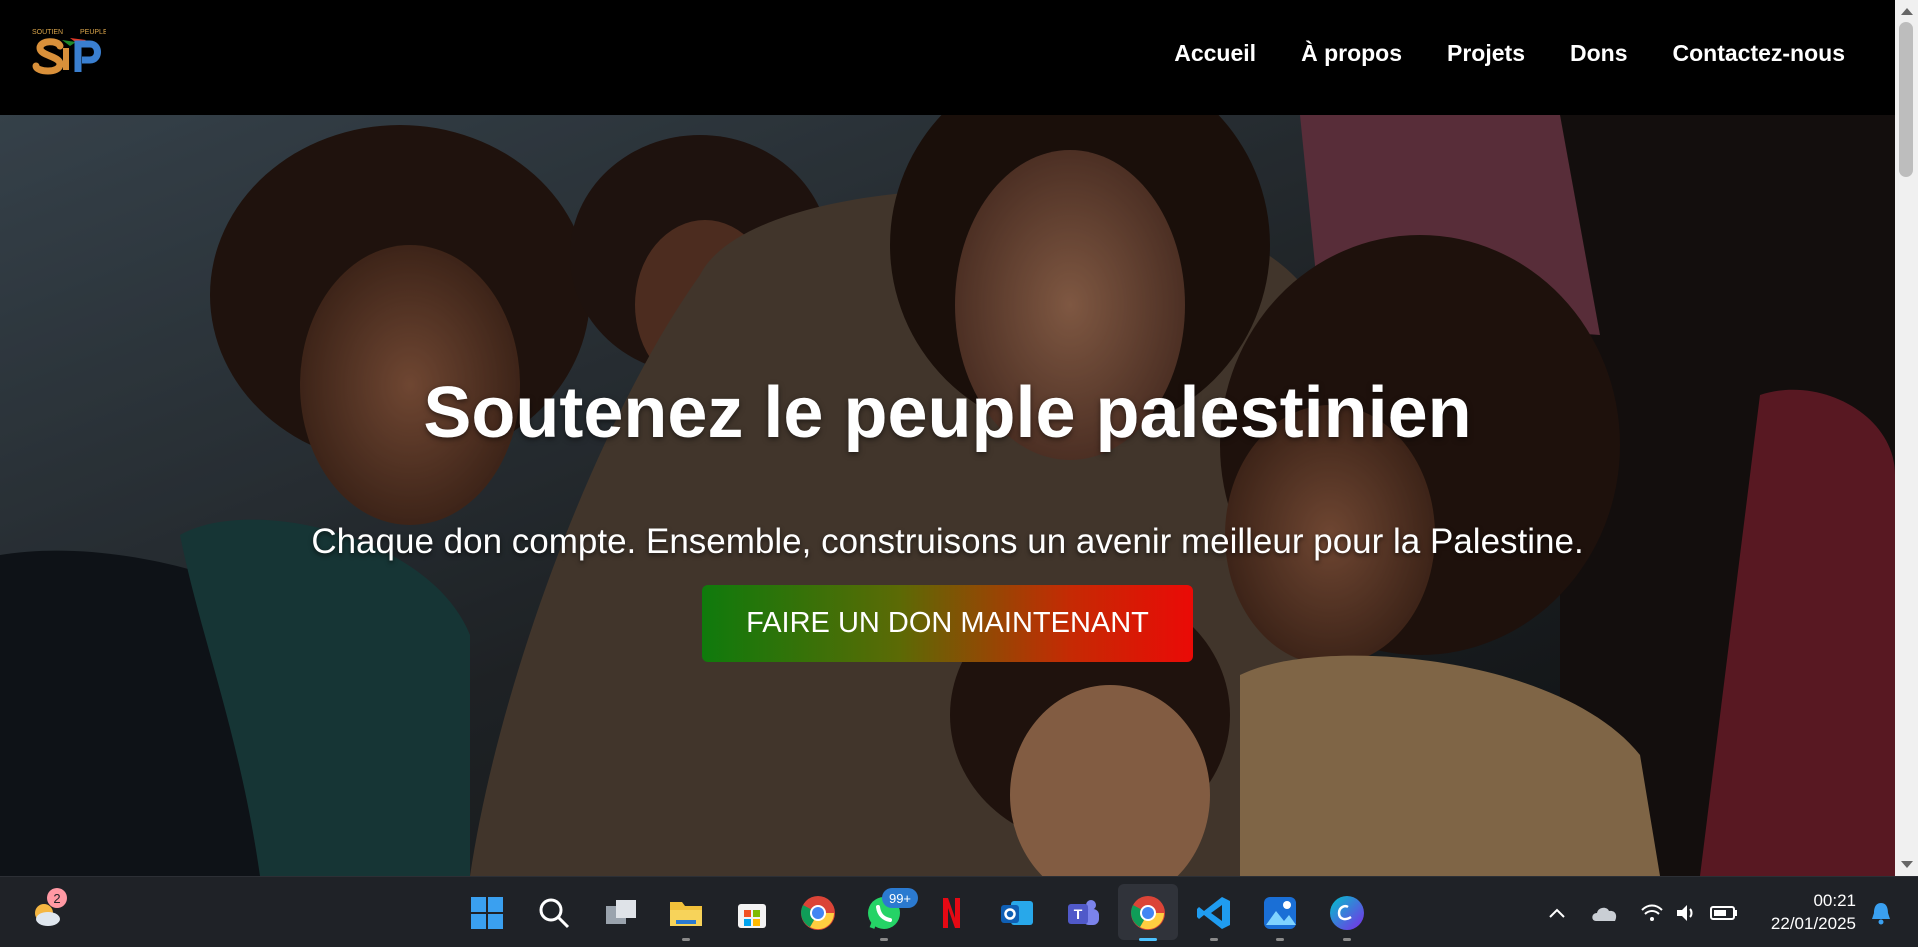 The height and width of the screenshot is (947, 1918). What do you see at coordinates (621, 913) in the screenshot?
I see `task-view-icon` at bounding box center [621, 913].